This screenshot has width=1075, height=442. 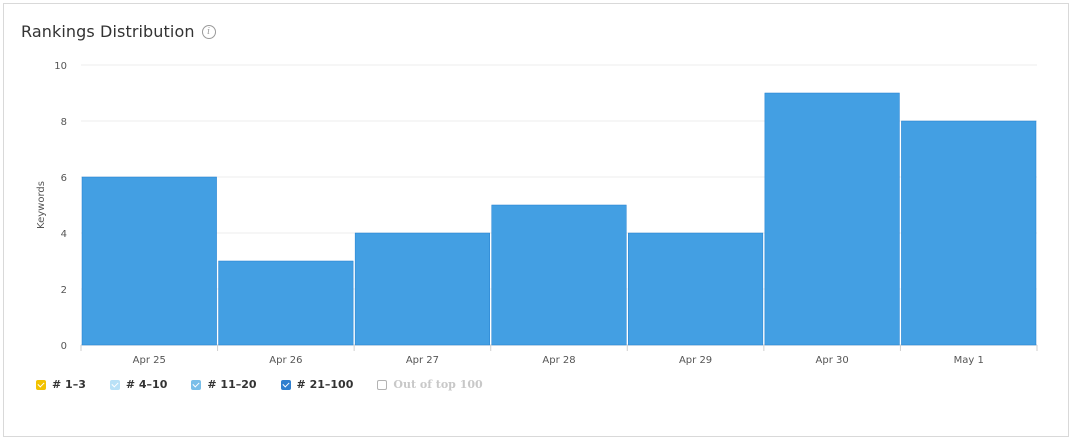 I want to click on legend-item: # 11–20, so click(x=224, y=384).